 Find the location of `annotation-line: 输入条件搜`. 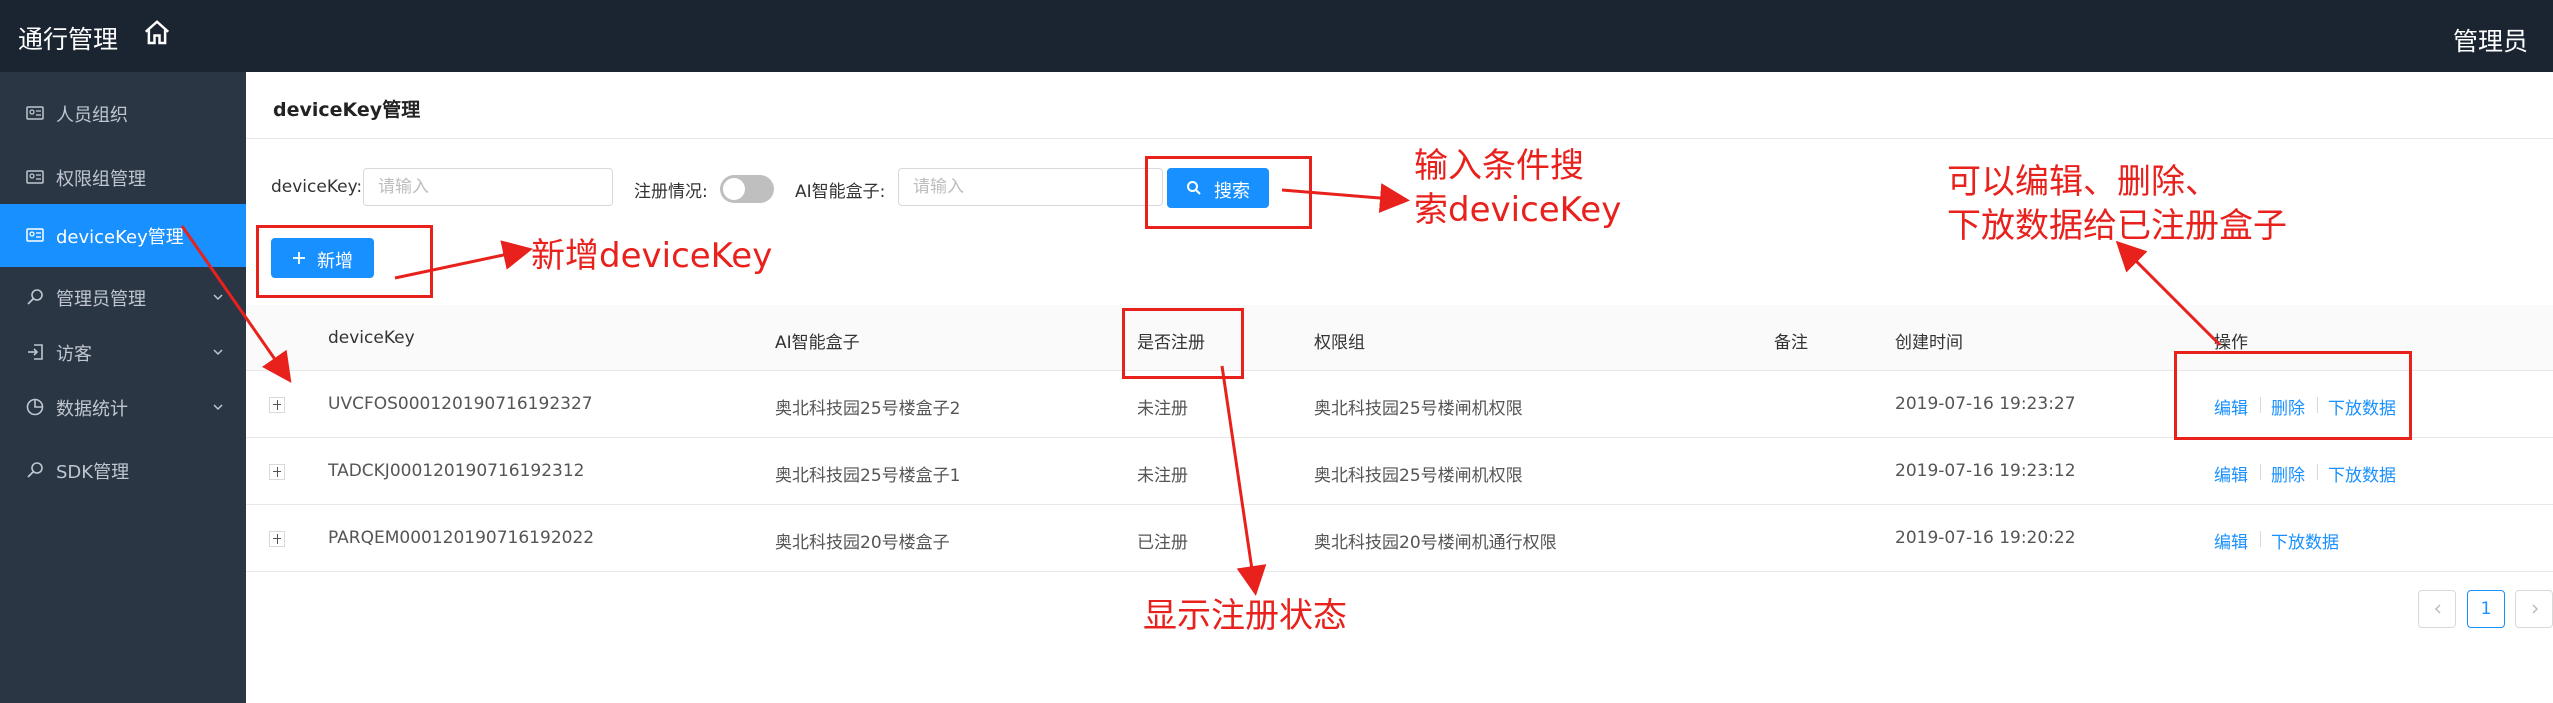

annotation-line: 输入条件搜 is located at coordinates (1499, 166).